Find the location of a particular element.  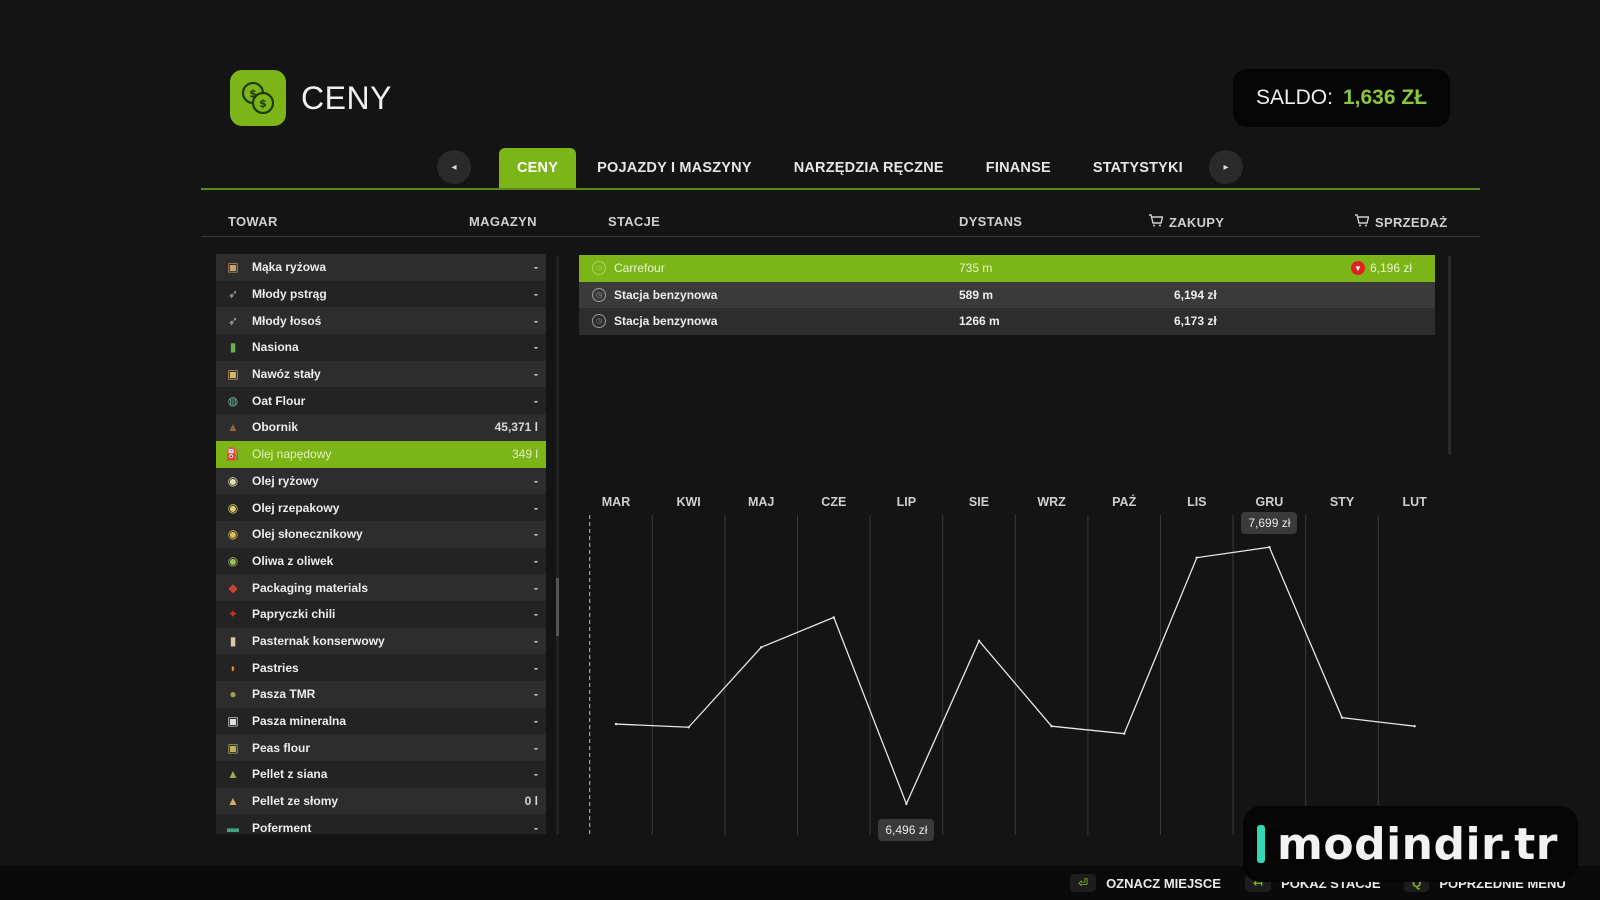

tab-next-button: ▸ is located at coordinates (1226, 167).